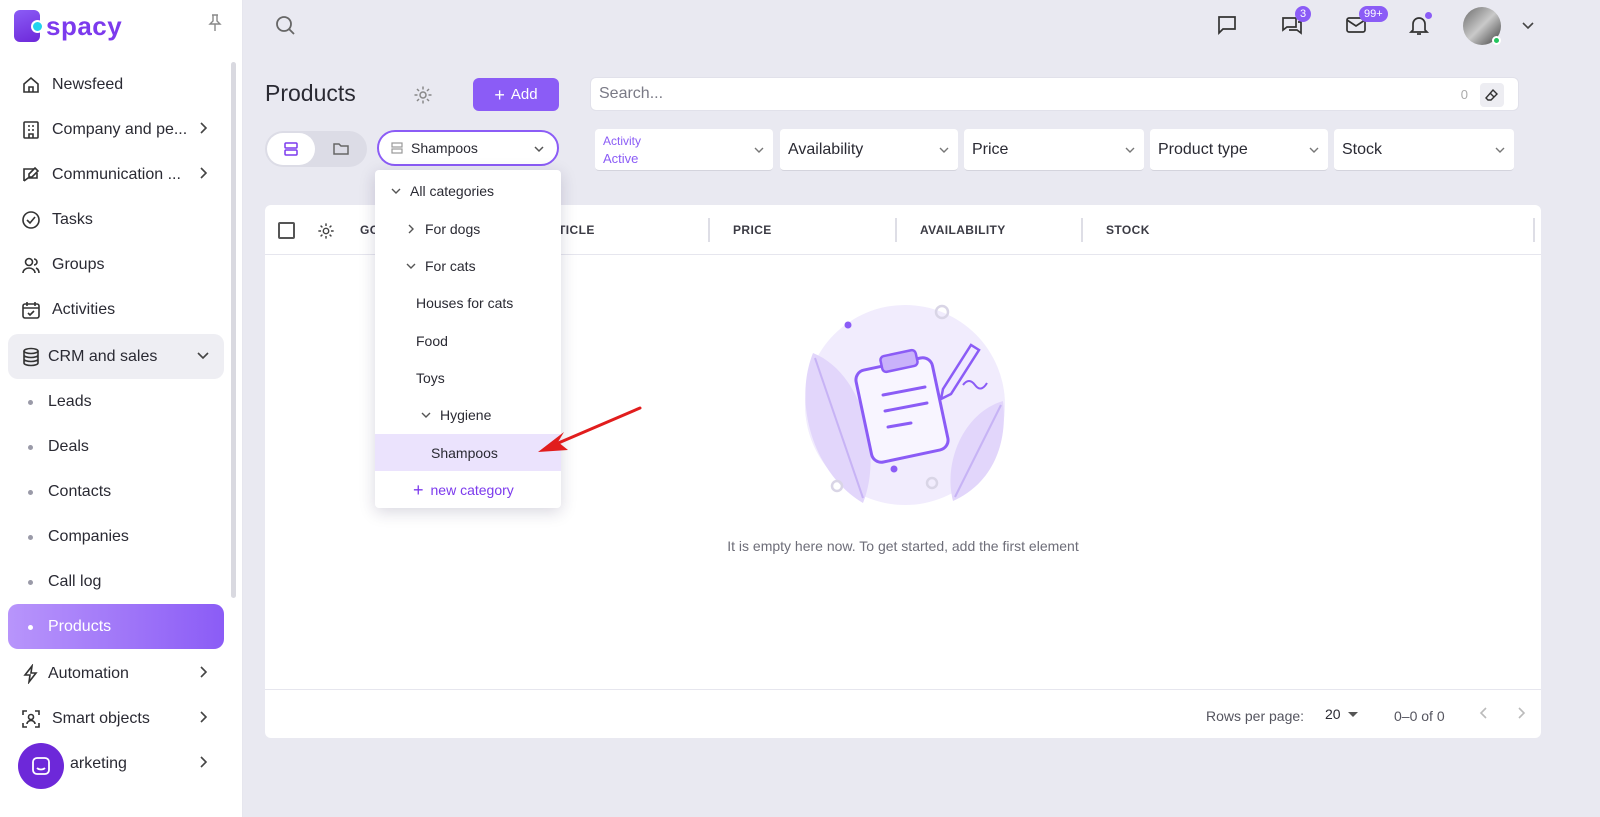 This screenshot has height=817, width=1600. I want to click on sidebar-item-label: Tasks, so click(72, 219).